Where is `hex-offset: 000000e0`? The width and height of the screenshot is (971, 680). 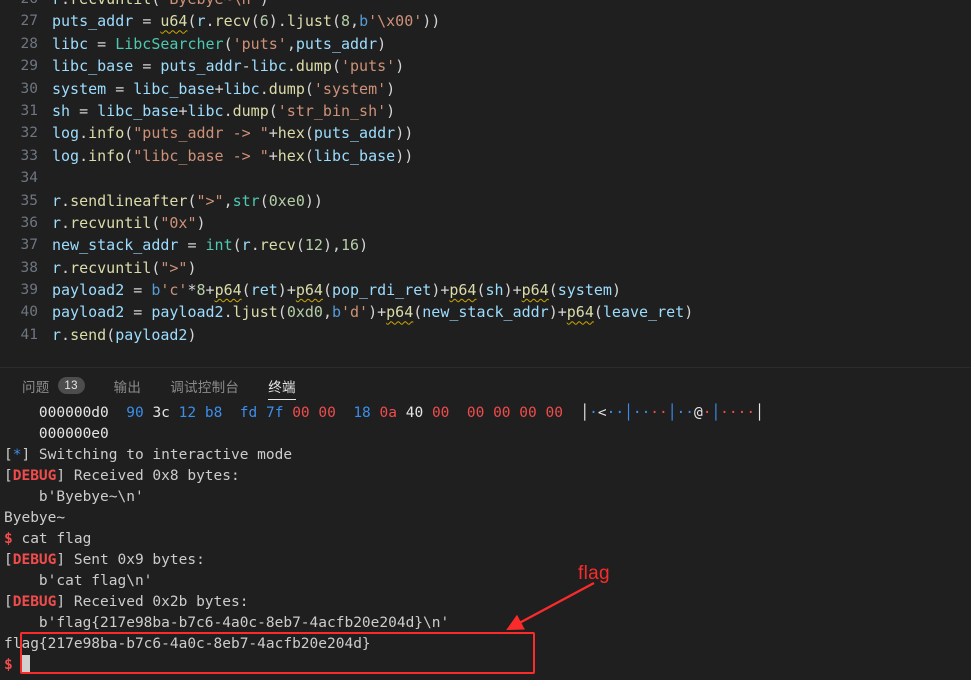 hex-offset: 000000e0 is located at coordinates (73, 434).